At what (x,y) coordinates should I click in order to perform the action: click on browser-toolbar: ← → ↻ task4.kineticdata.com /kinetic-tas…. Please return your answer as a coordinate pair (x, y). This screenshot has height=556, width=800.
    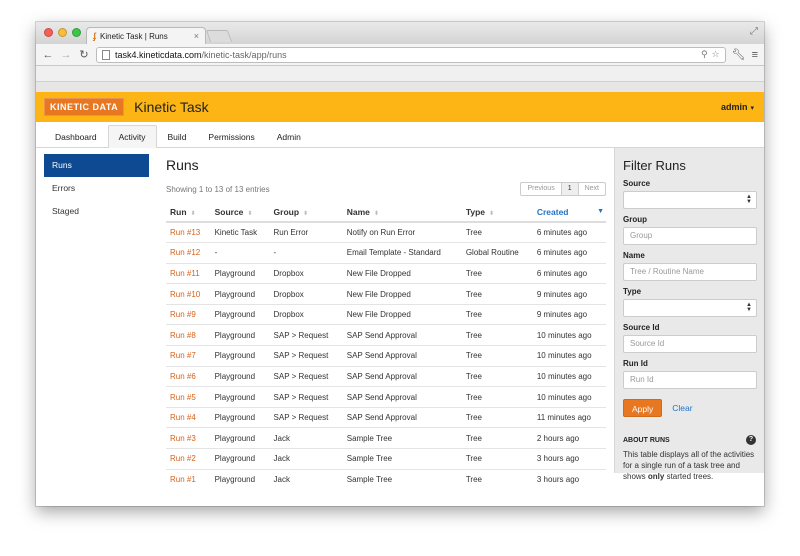
    Looking at the image, I should click on (400, 55).